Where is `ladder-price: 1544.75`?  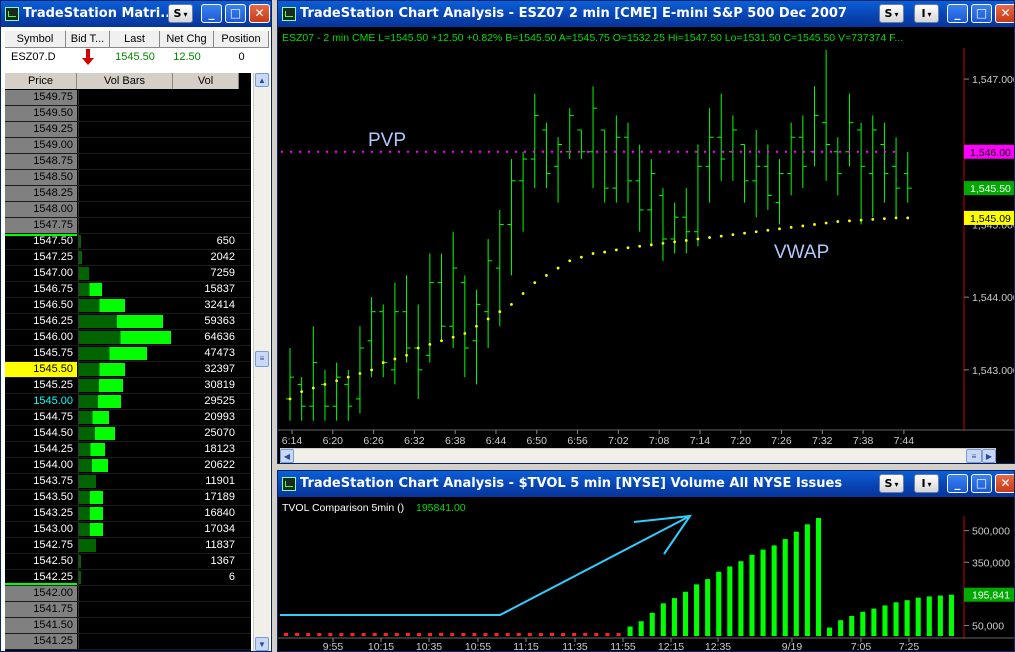
ladder-price: 1544.75 is located at coordinates (41, 417).